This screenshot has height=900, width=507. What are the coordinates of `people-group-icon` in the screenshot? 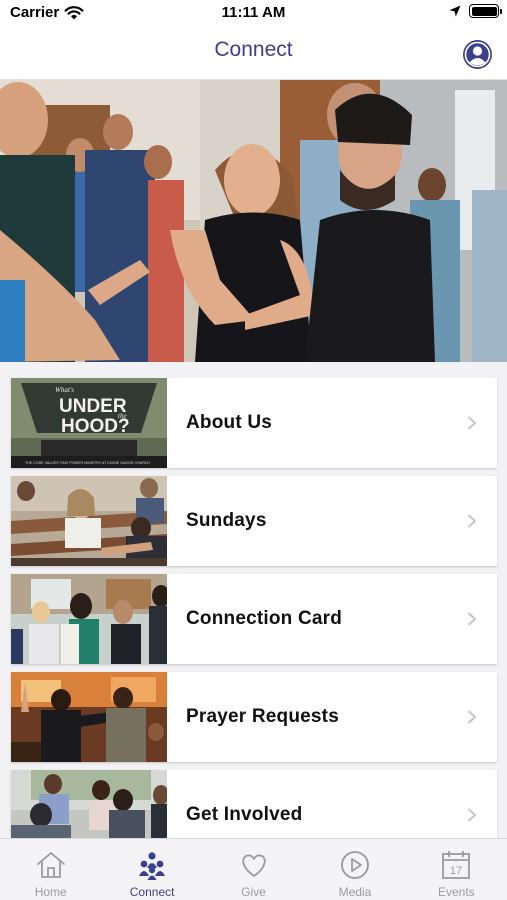 It's located at (152, 866).